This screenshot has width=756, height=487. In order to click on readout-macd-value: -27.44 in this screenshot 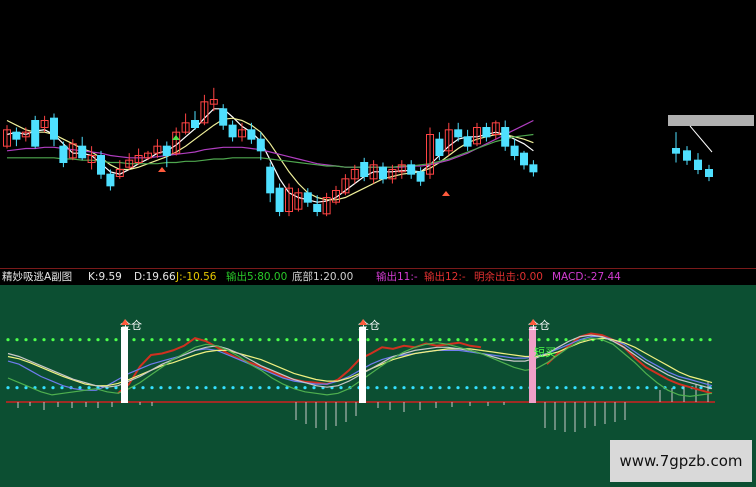, I will do `click(604, 277)`.